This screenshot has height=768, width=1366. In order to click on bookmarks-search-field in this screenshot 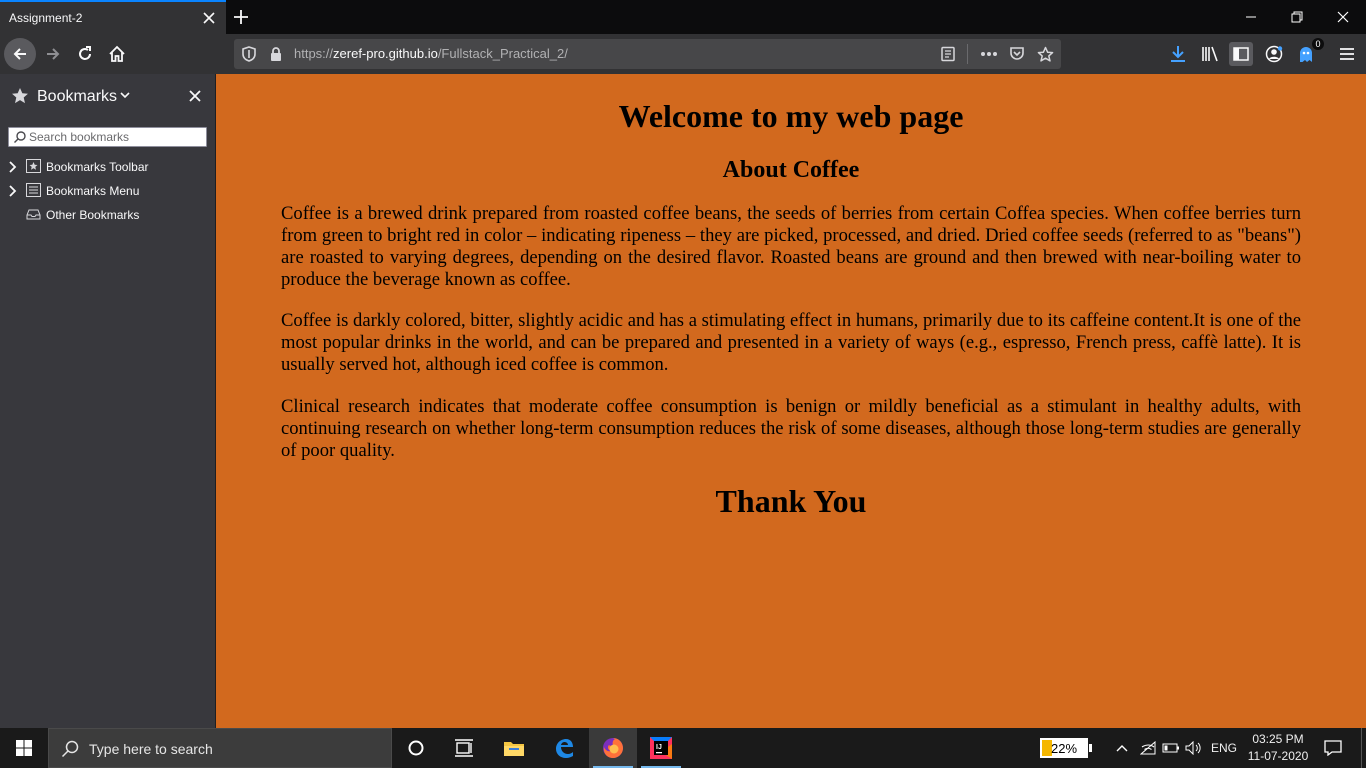, I will do `click(107, 137)`.